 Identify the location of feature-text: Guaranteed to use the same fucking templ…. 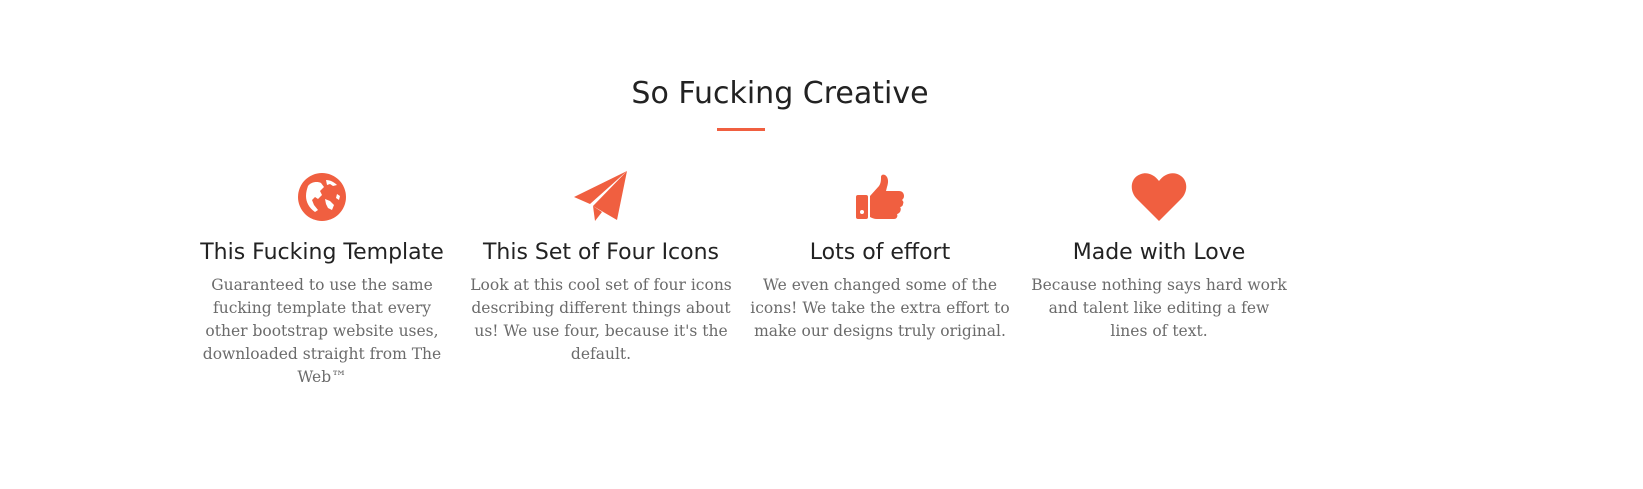
(322, 331).